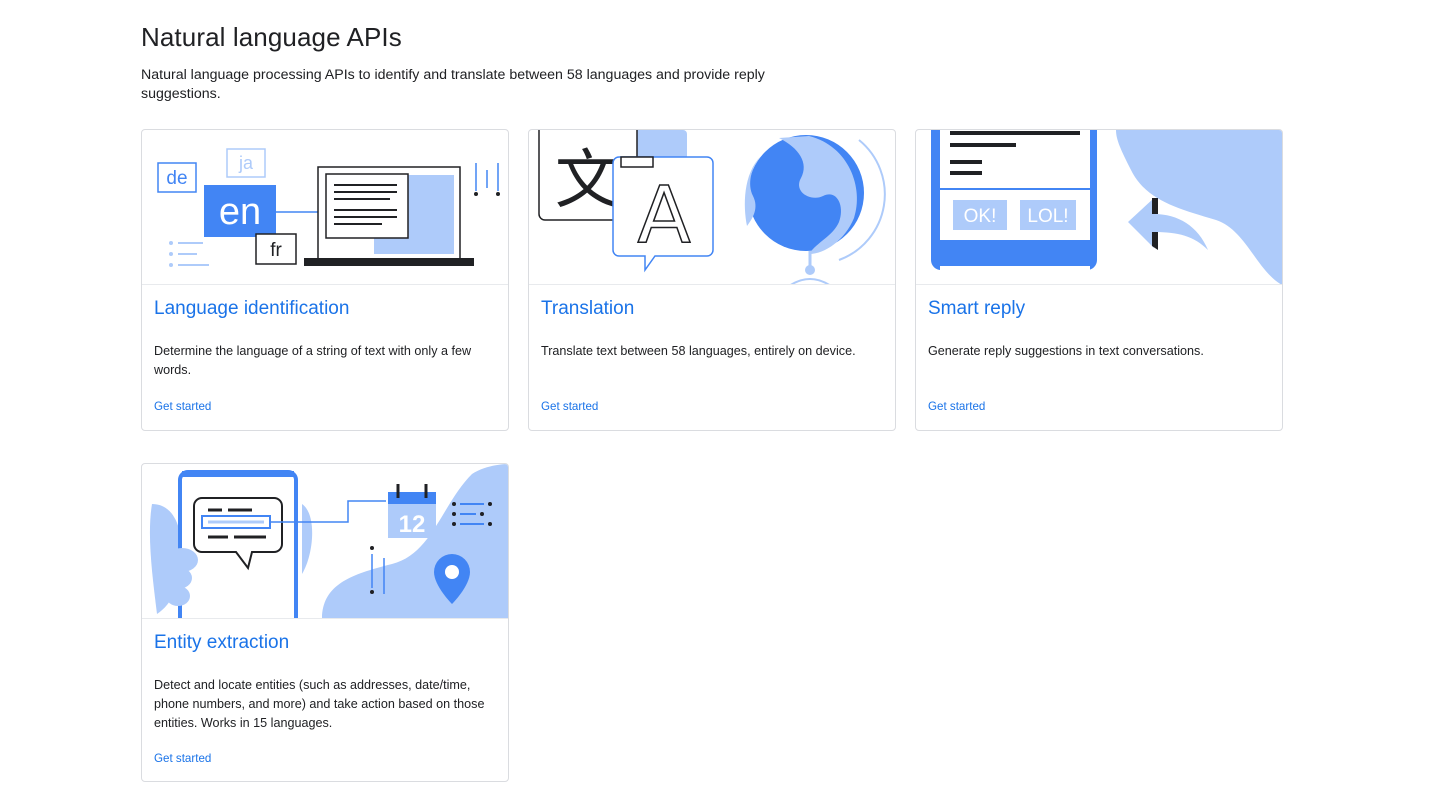  Describe the element at coordinates (712, 207) in the screenshot. I see `translation-illustration: 文 A` at that location.